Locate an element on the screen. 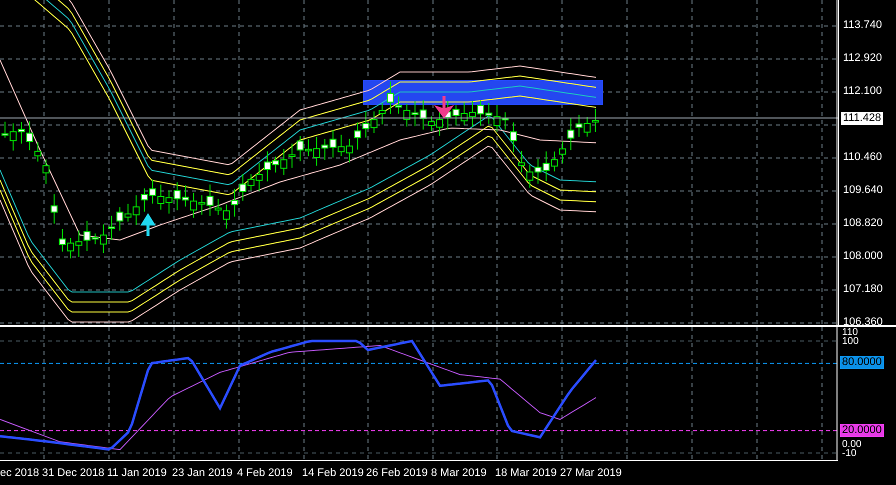 This screenshot has width=896, height=485. price-axis-label: 112.920 is located at coordinates (862, 58).